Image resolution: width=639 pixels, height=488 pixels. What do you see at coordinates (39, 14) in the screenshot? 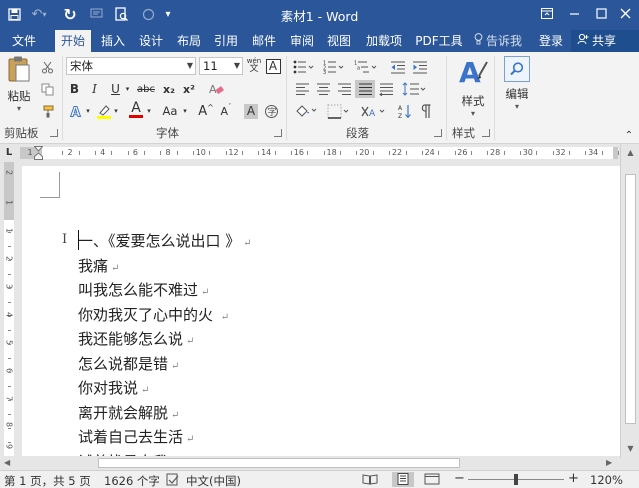
I see `undo-icon: ↶ ▾` at bounding box center [39, 14].